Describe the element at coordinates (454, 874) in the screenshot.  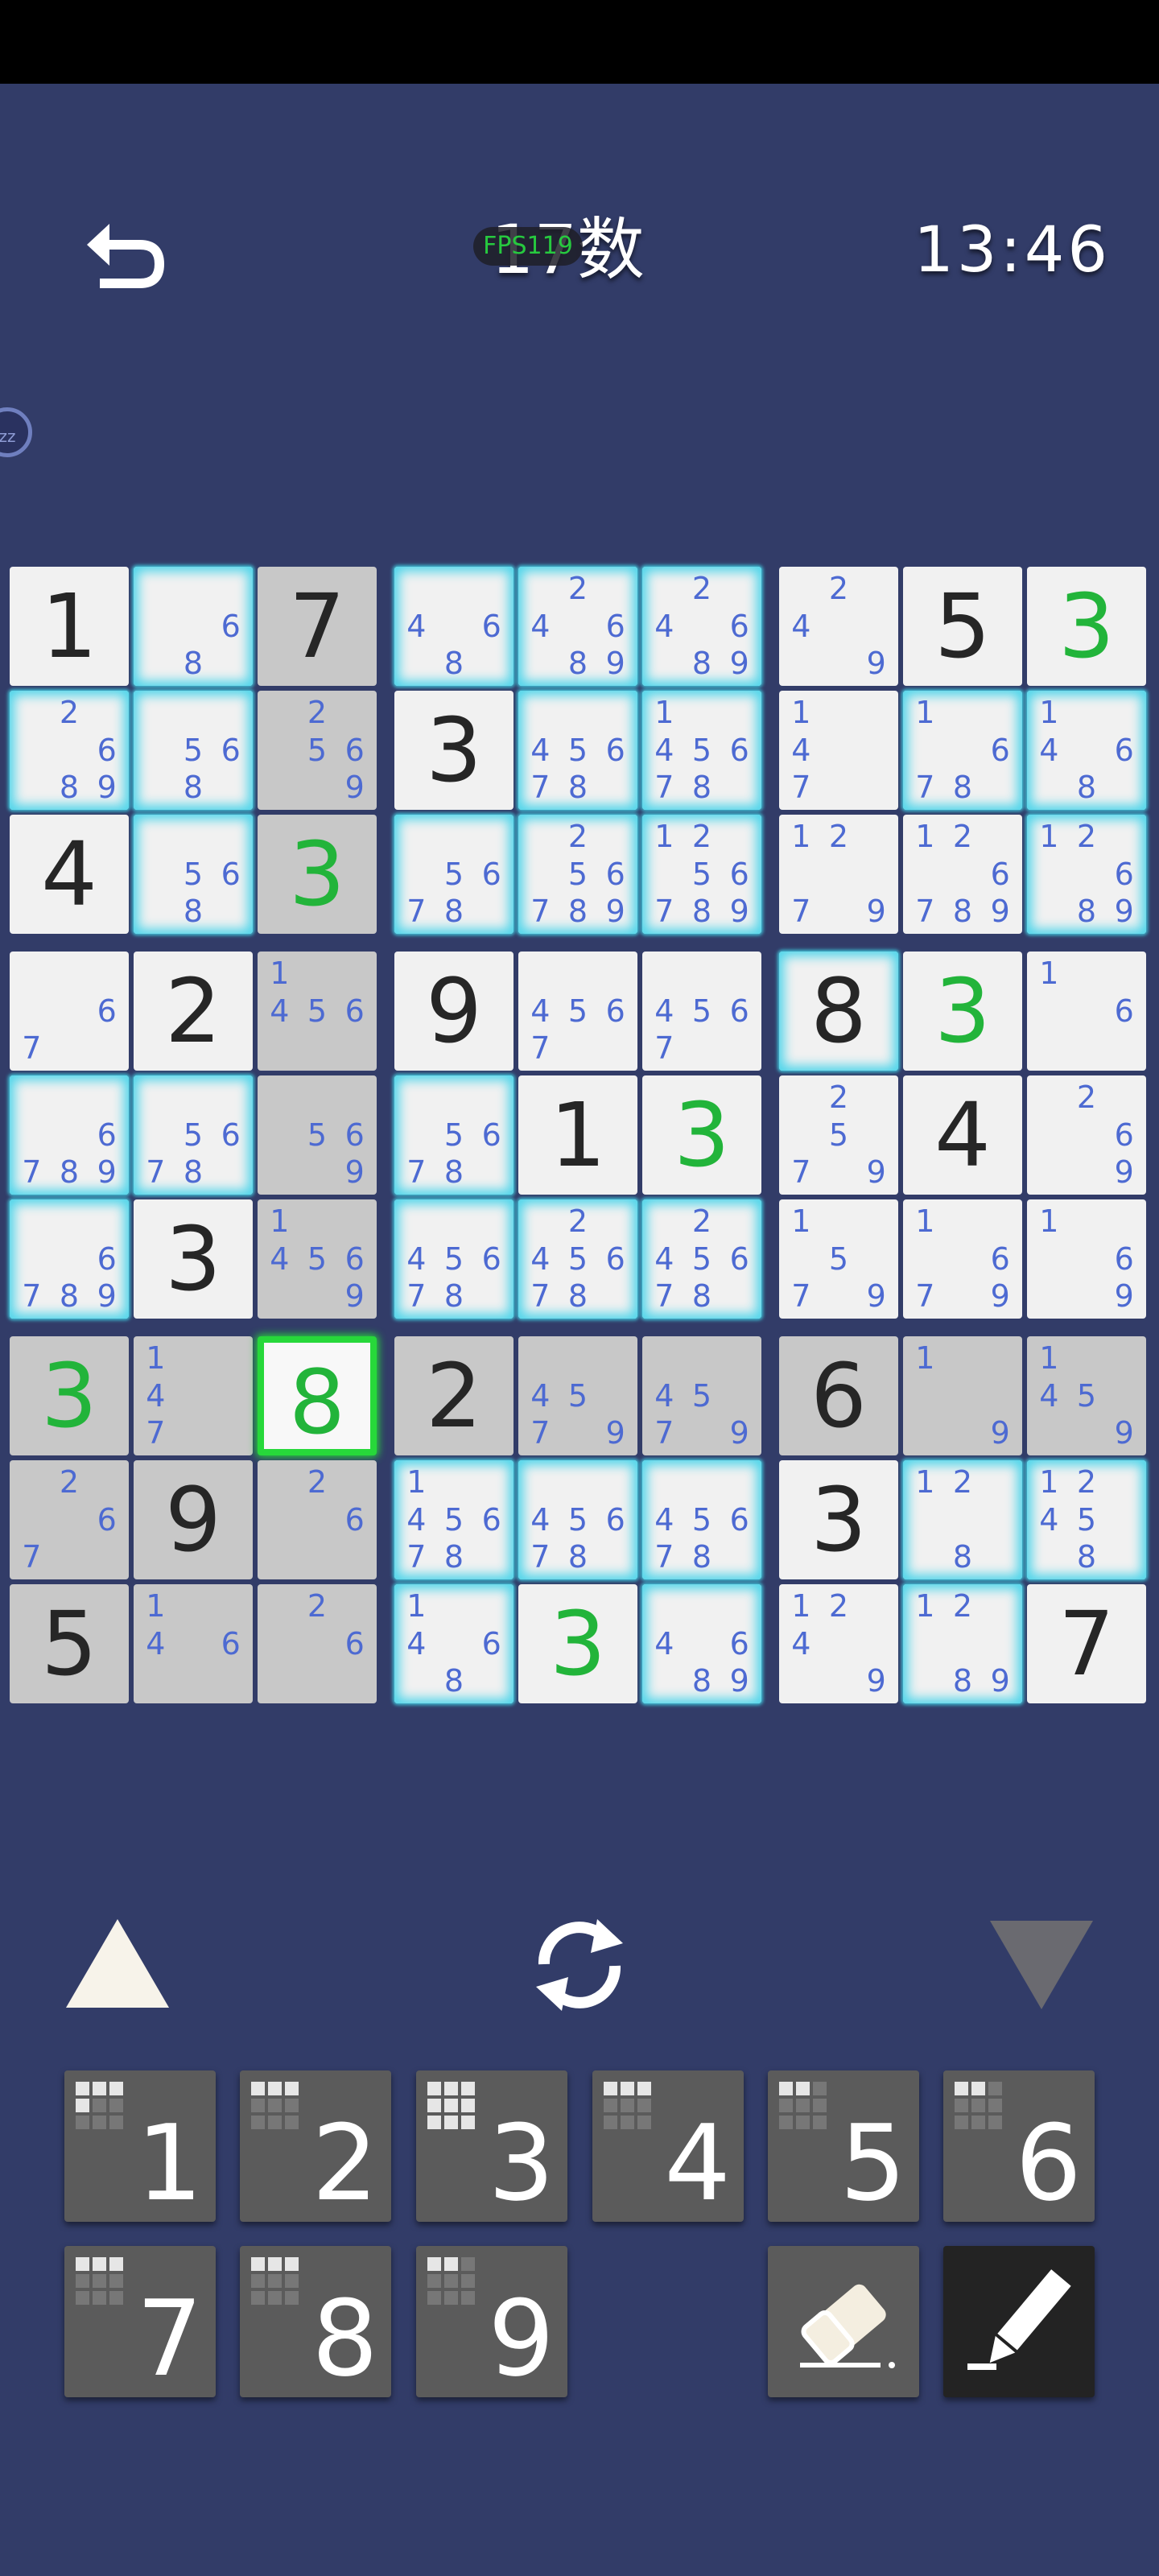
I see `sudoku-cell-r3c4: 56 78` at that location.